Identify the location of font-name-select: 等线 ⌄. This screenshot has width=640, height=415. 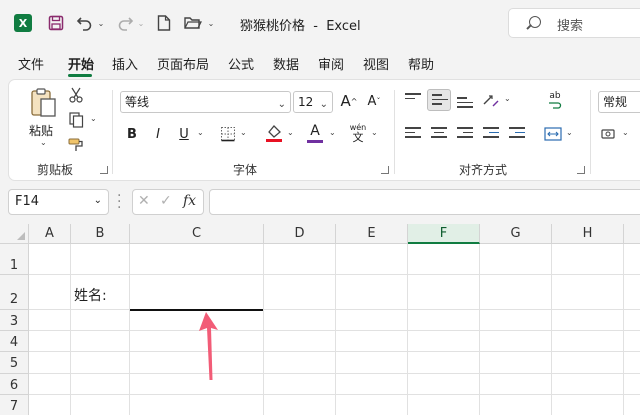
(205, 102).